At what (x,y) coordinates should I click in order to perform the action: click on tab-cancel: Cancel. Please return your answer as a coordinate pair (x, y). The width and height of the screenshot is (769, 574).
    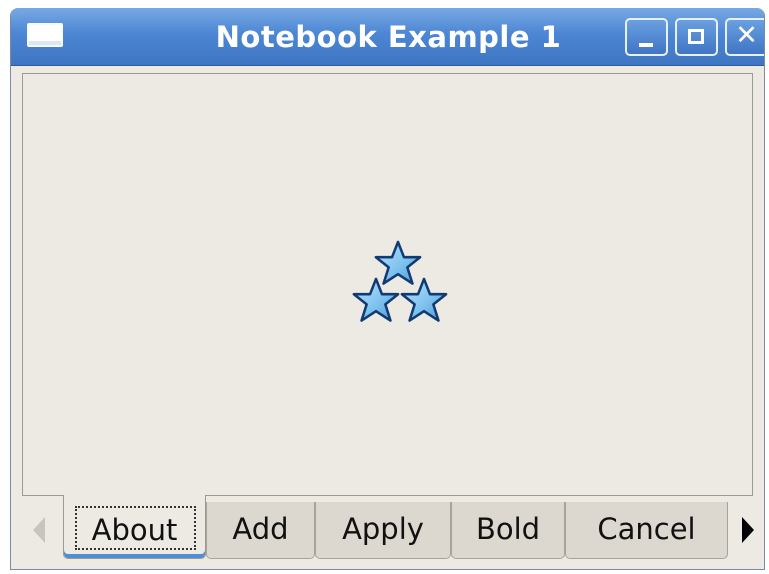
    Looking at the image, I should click on (646, 530).